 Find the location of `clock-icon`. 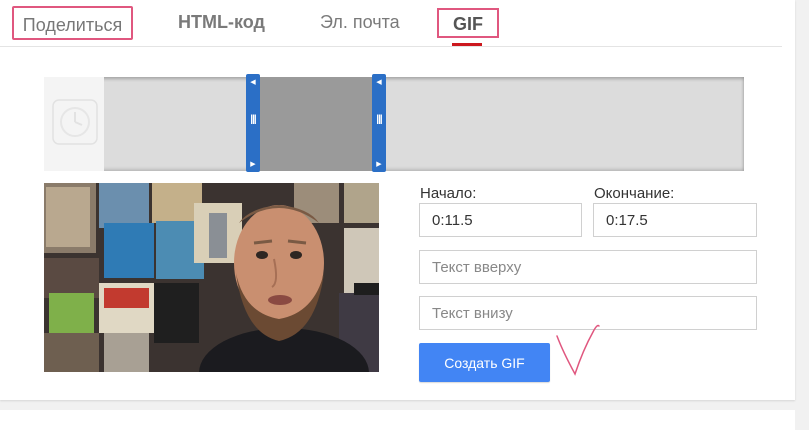

clock-icon is located at coordinates (75, 122).